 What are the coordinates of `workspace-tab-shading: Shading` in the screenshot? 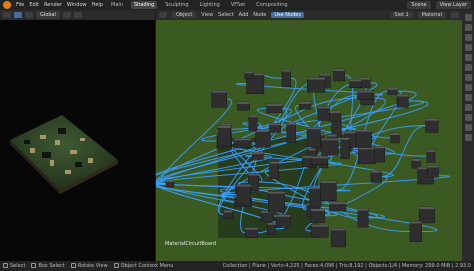 It's located at (144, 5).